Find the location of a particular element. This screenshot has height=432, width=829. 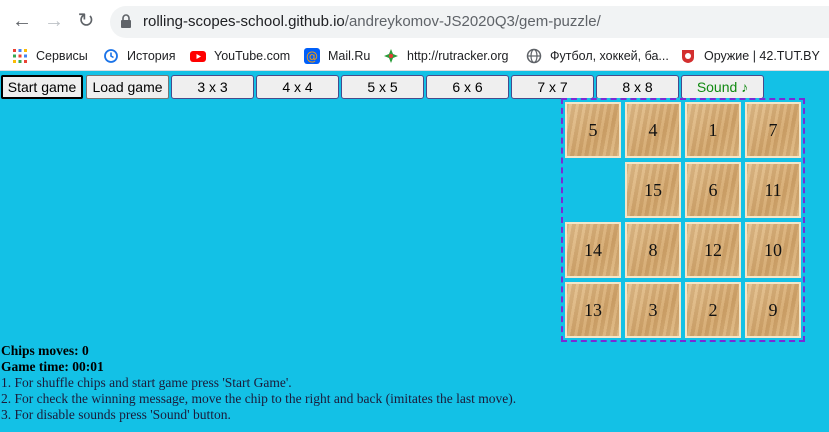

back-icon: ← is located at coordinates (22, 21).